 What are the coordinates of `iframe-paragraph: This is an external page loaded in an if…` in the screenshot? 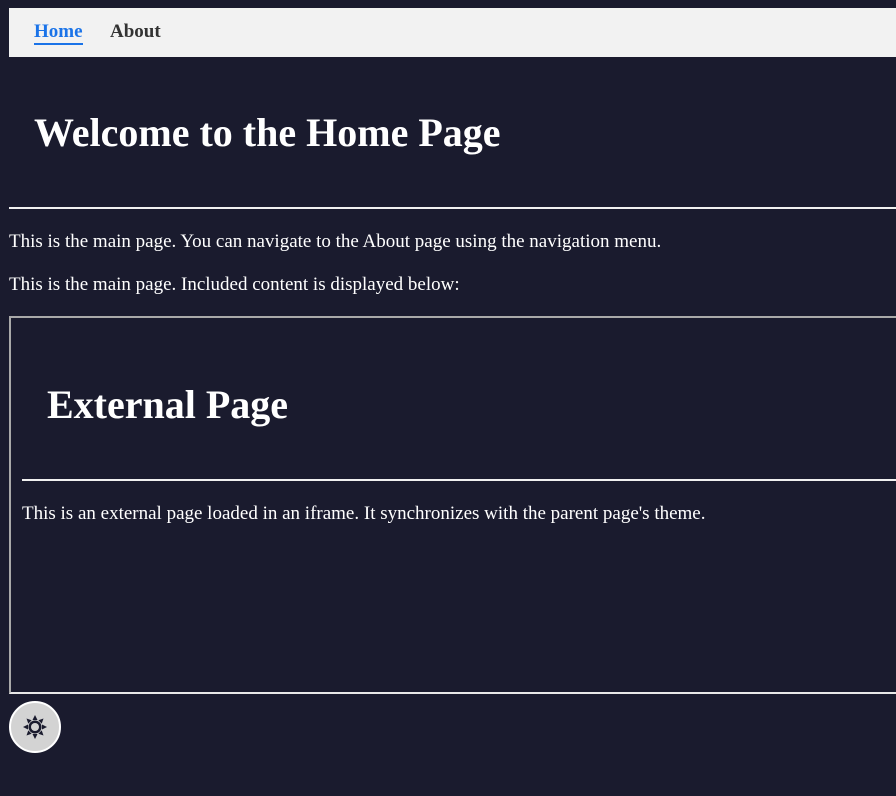 It's located at (364, 513).